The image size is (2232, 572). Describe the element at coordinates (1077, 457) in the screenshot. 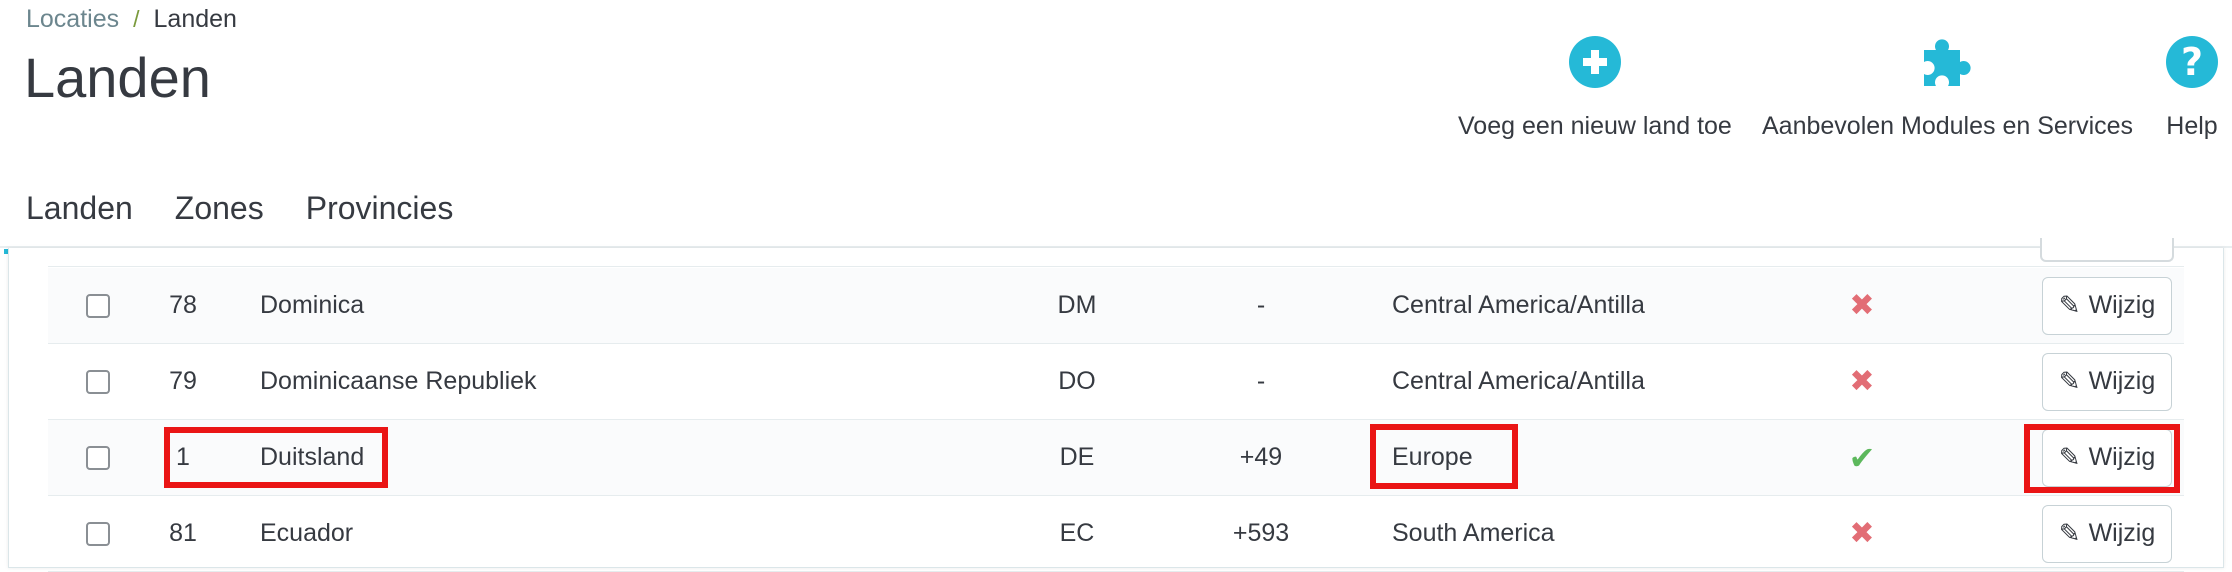

I see `iso-code: DE` at that location.